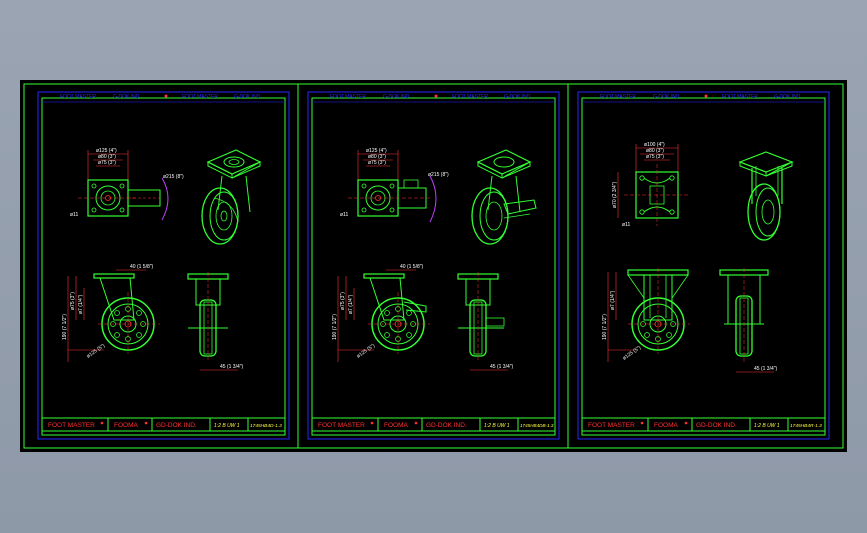 The width and height of the screenshot is (867, 533). What do you see at coordinates (646, 315) in the screenshot?
I see `side-view: 190 (7 1/2") ø7 (1/4") ø125 (5")` at bounding box center [646, 315].